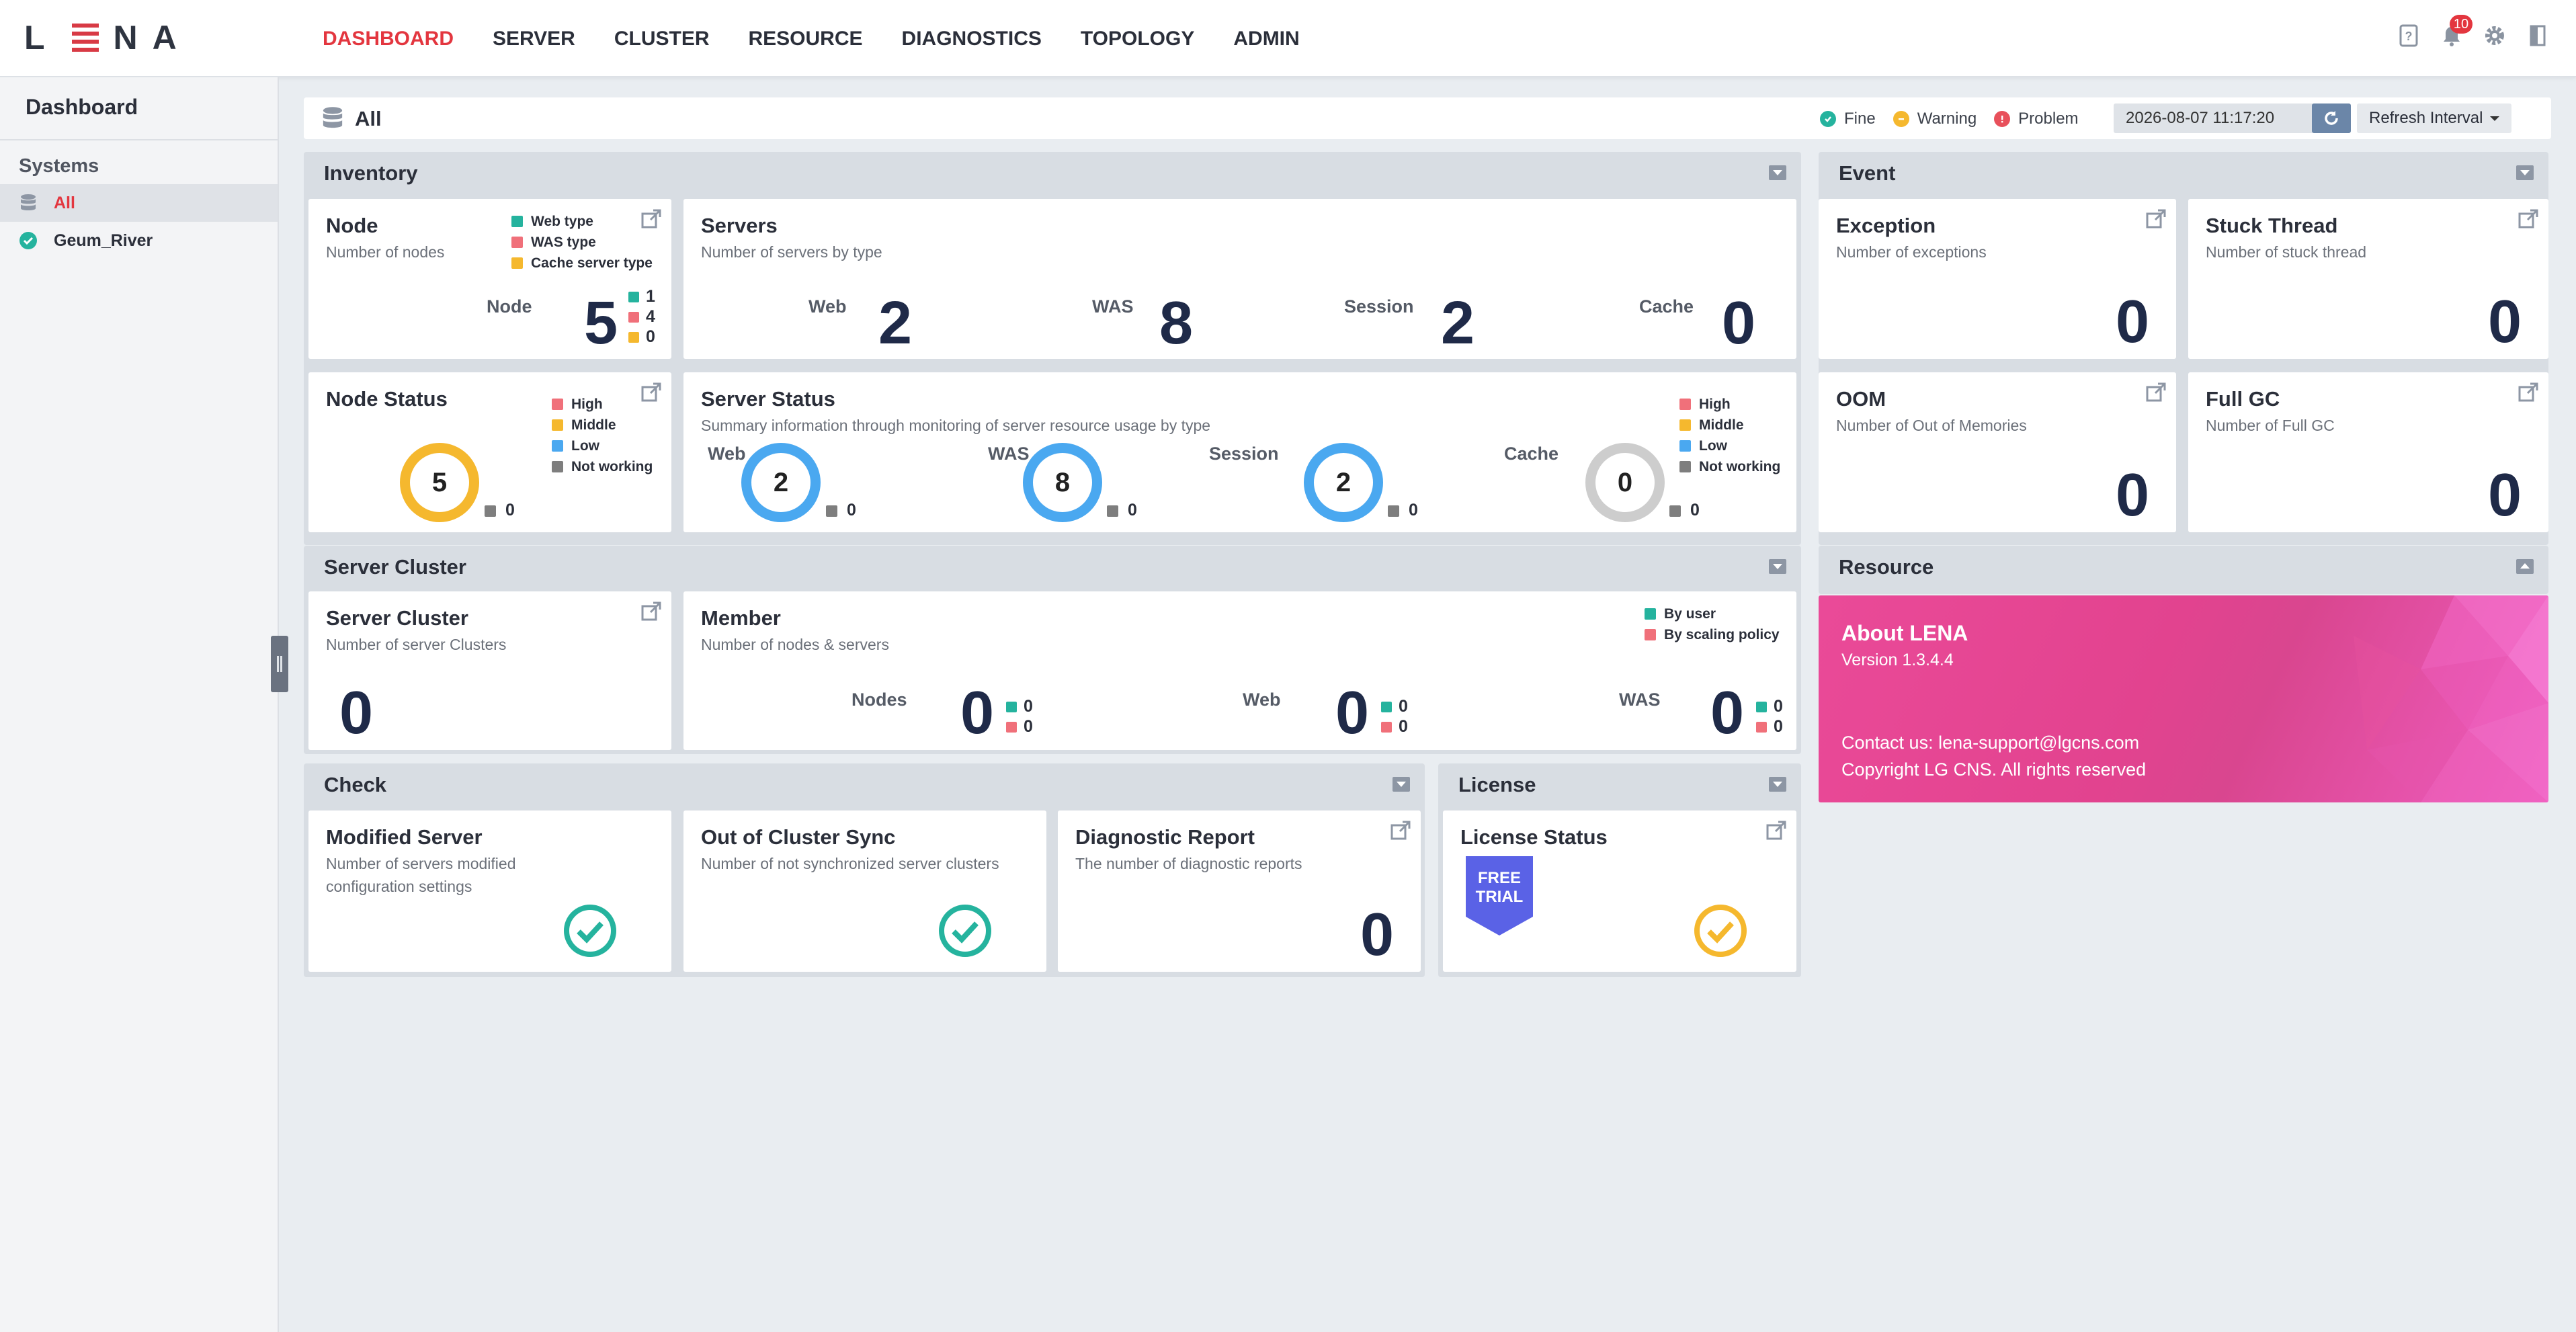 The height and width of the screenshot is (1332, 2576). I want to click on problem-exclamation-icon, so click(2002, 119).